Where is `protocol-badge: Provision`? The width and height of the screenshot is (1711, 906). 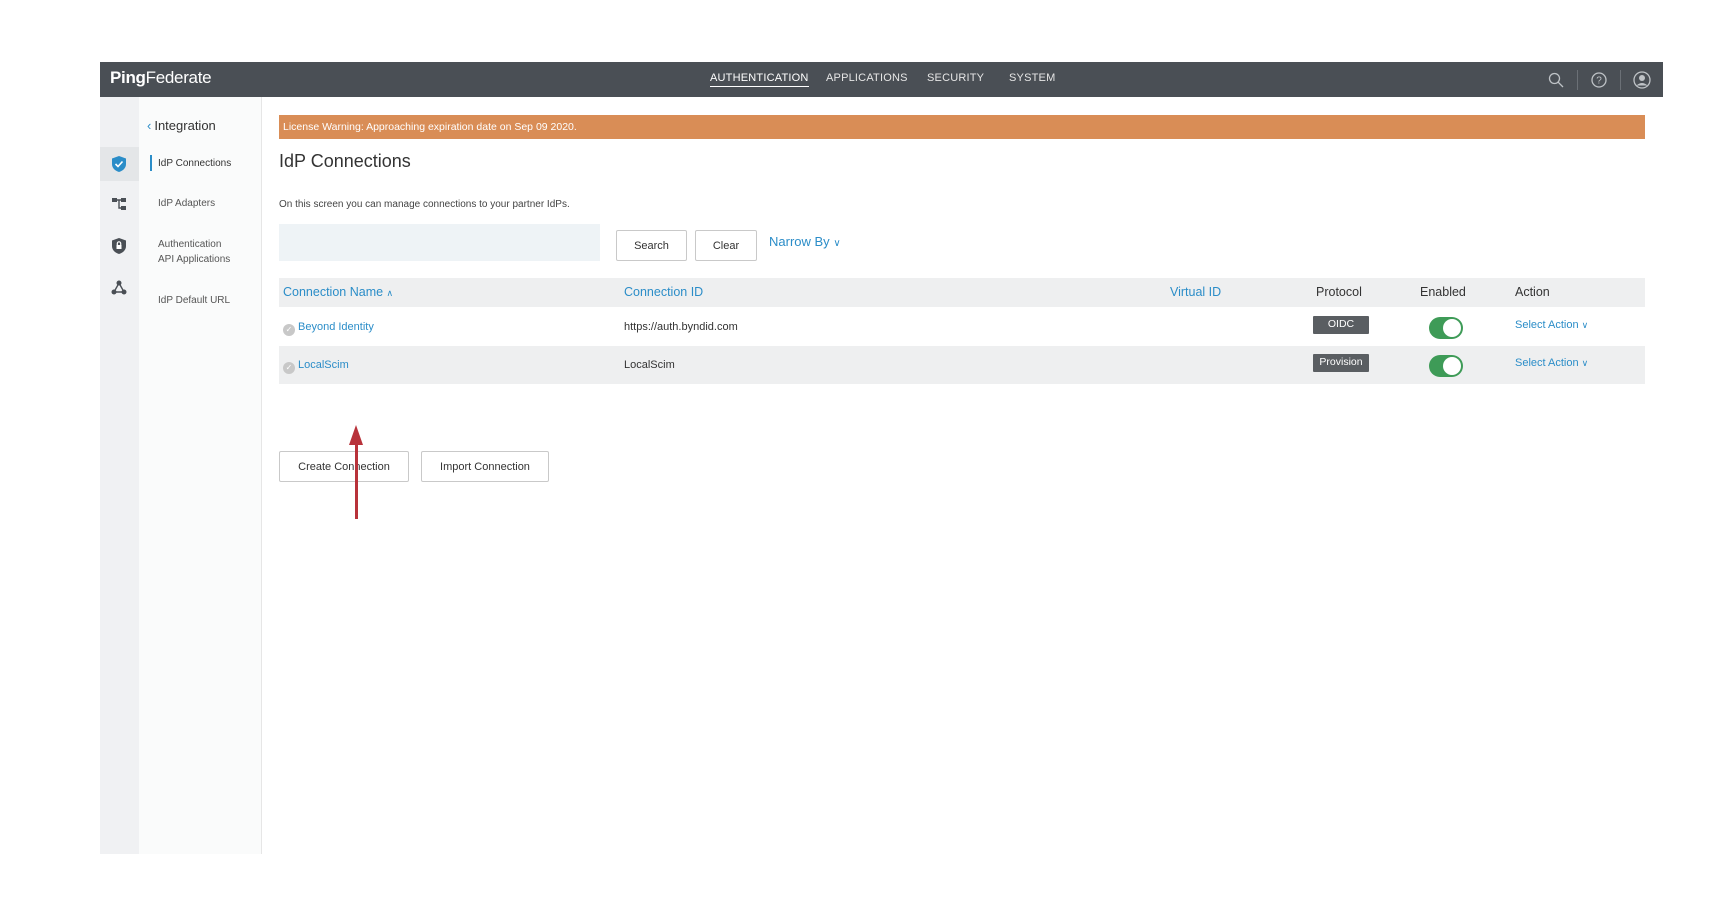
protocol-badge: Provision is located at coordinates (1341, 363).